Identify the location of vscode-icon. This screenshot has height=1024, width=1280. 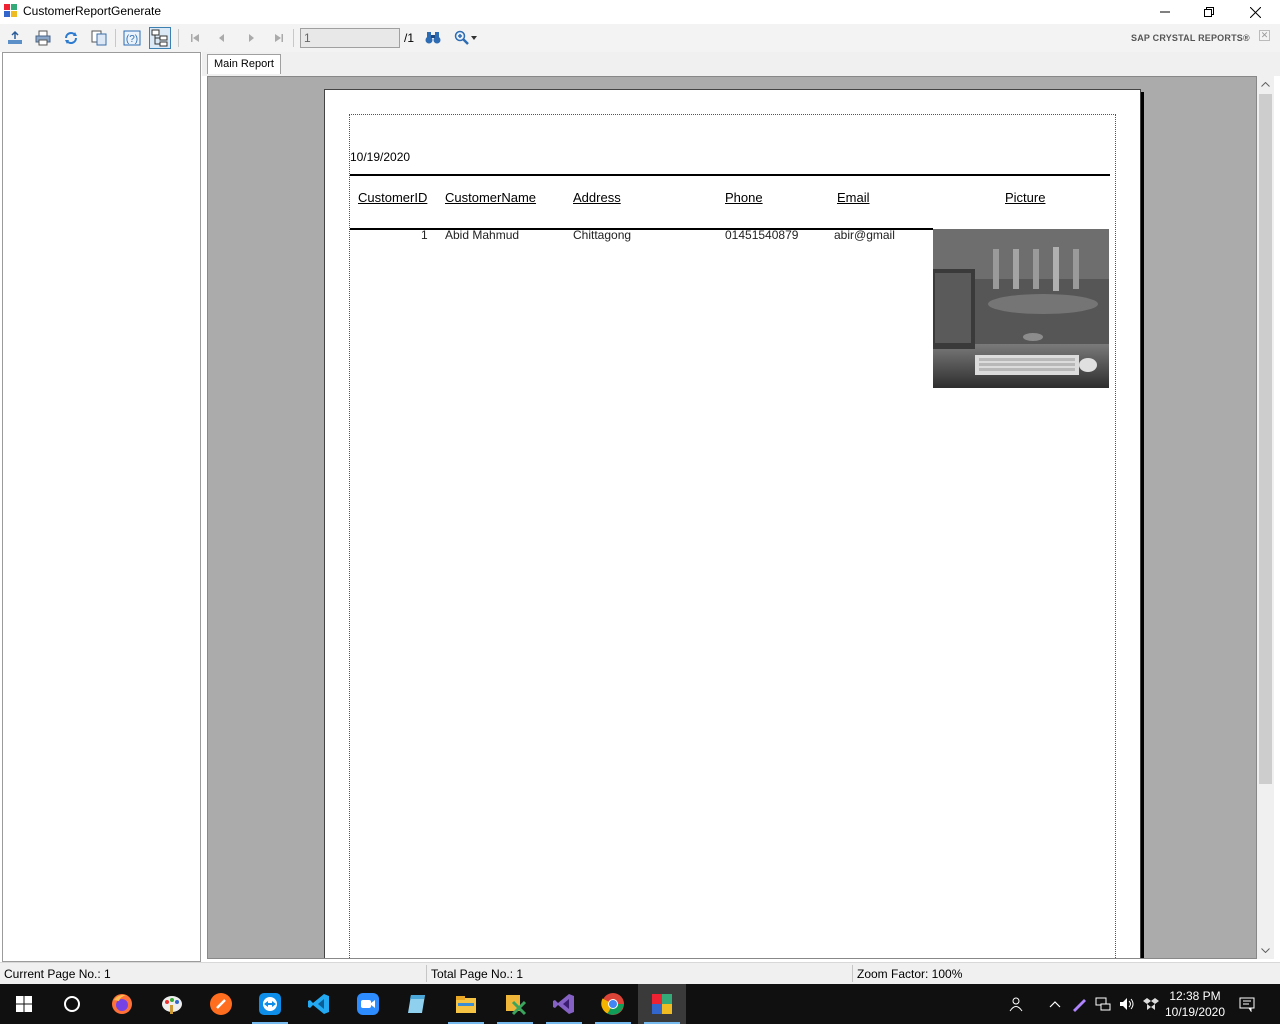
(318, 1004).